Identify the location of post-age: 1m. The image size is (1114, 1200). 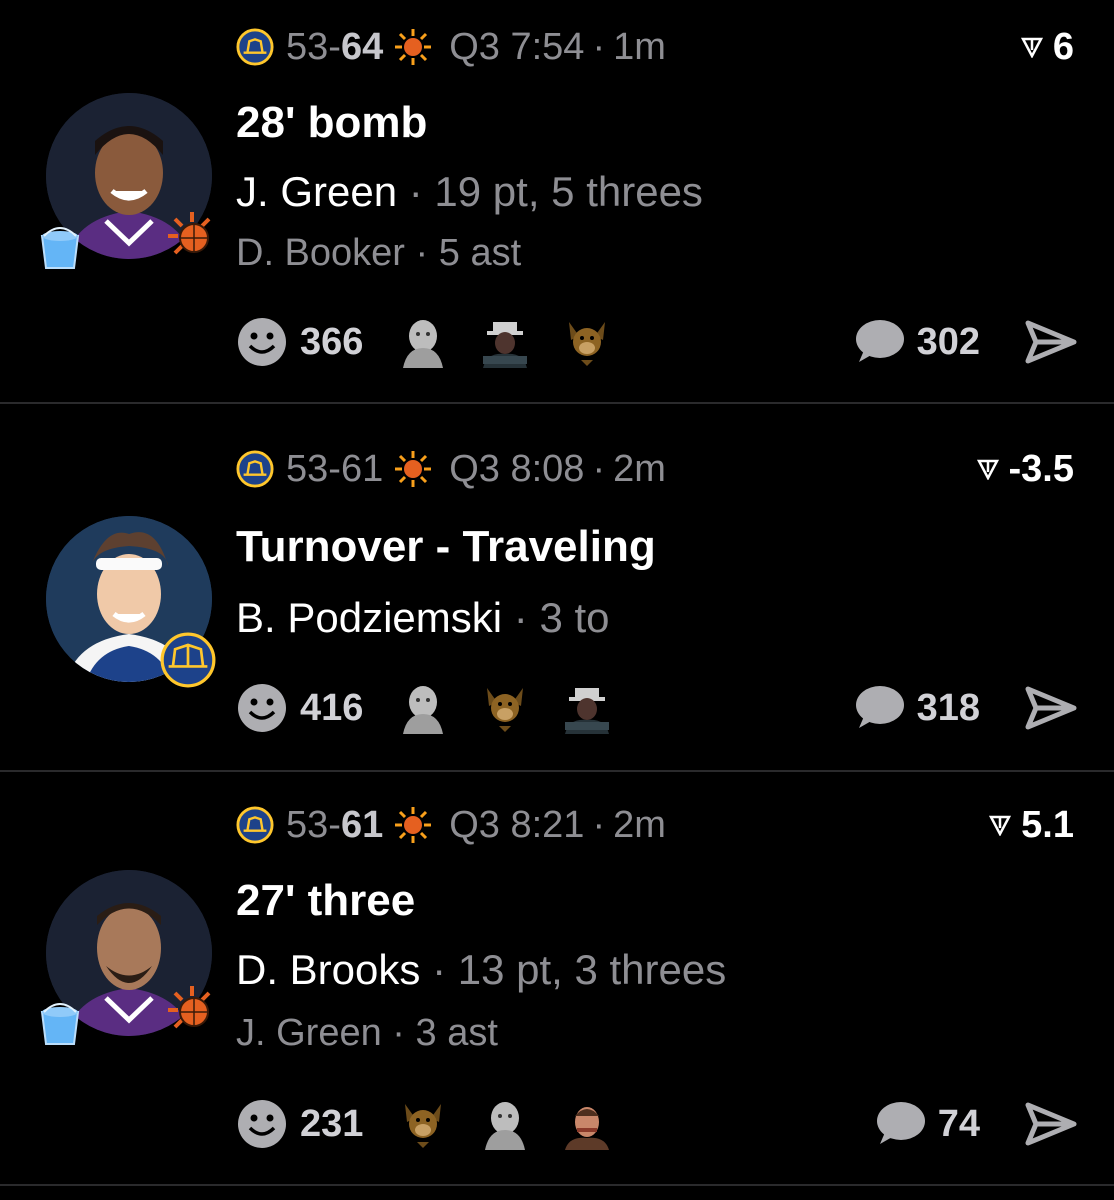
(639, 46).